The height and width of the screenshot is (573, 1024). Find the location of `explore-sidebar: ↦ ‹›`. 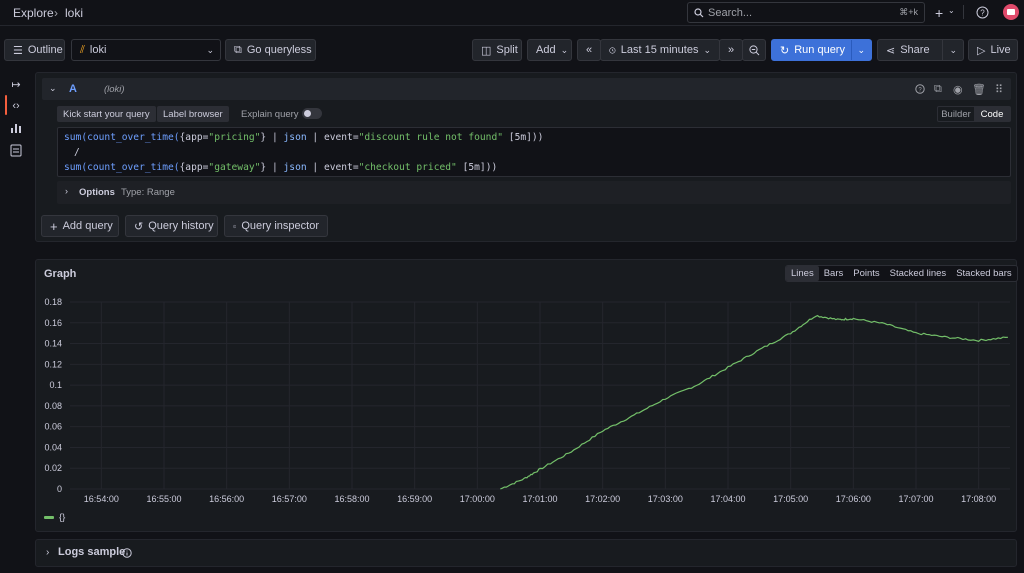

explore-sidebar: ↦ ‹› is located at coordinates (15, 322).